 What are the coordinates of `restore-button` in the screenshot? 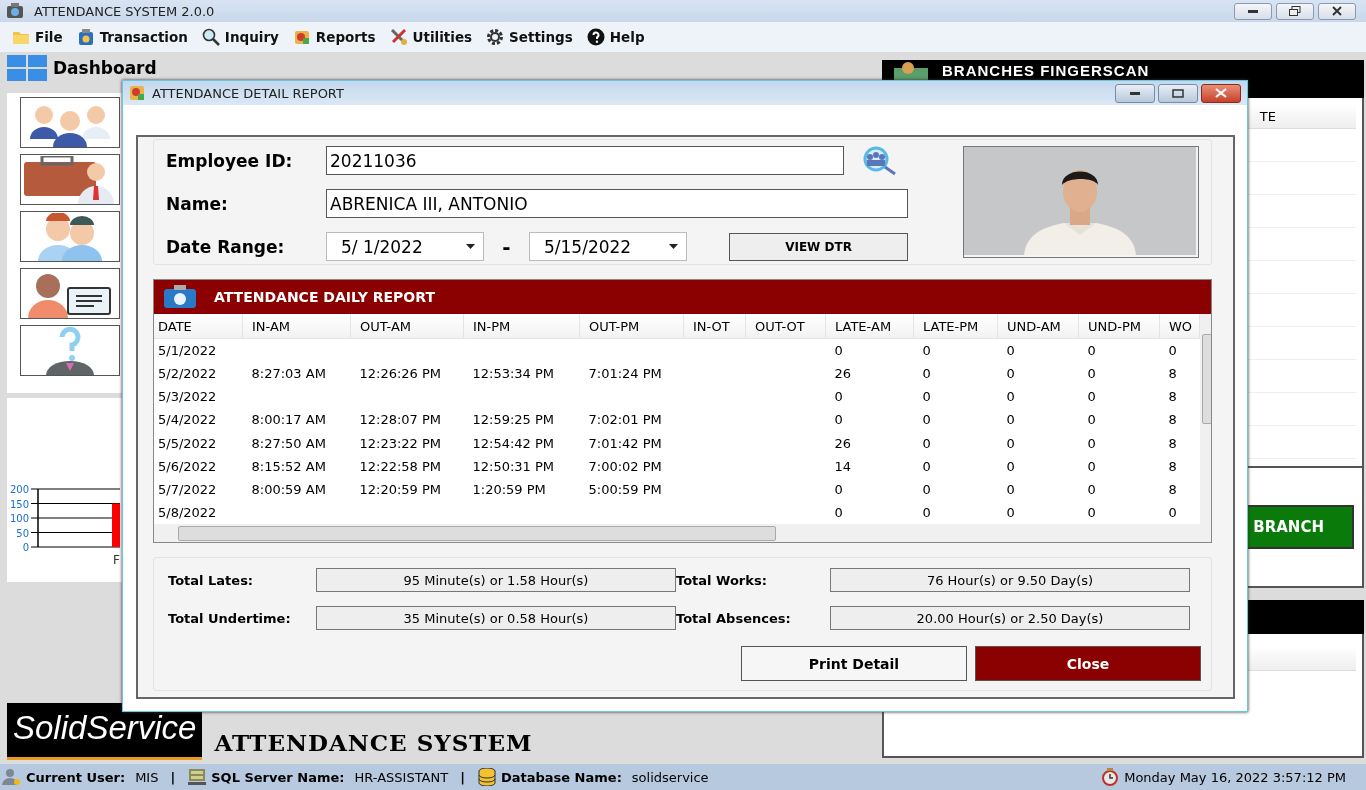 It's located at (1295, 11).